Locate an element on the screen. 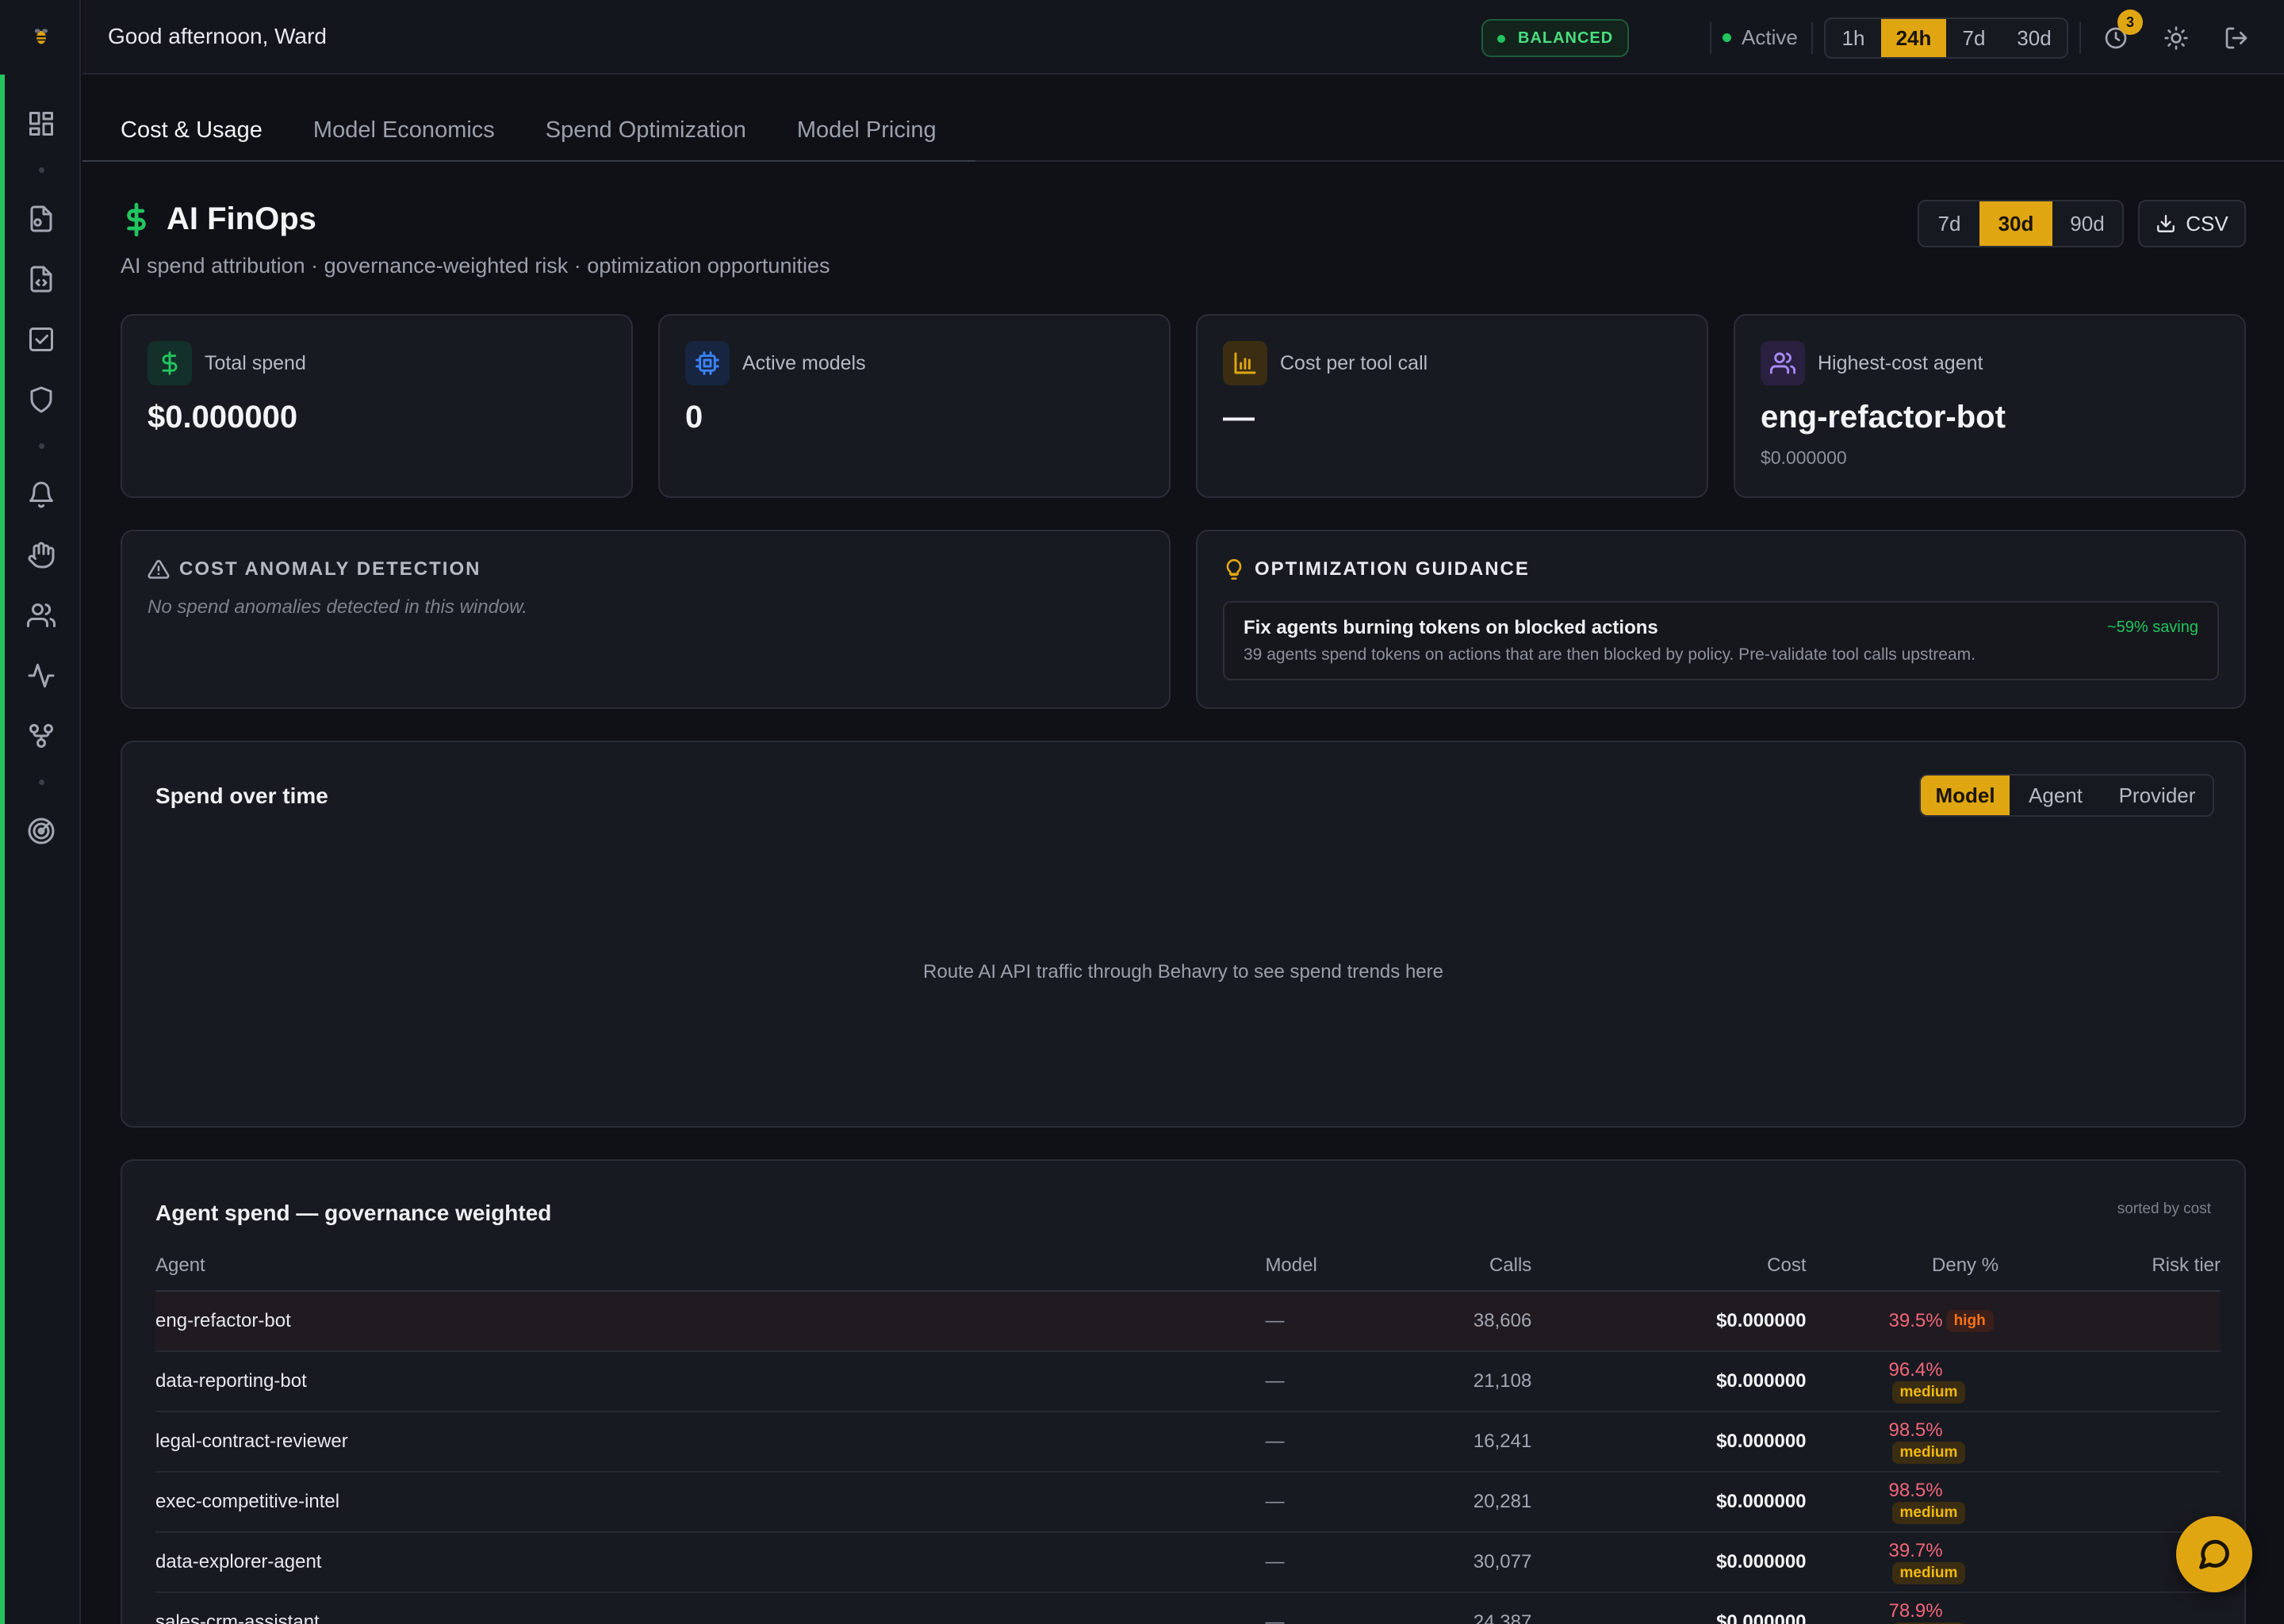  sun-icon is located at coordinates (2176, 38).